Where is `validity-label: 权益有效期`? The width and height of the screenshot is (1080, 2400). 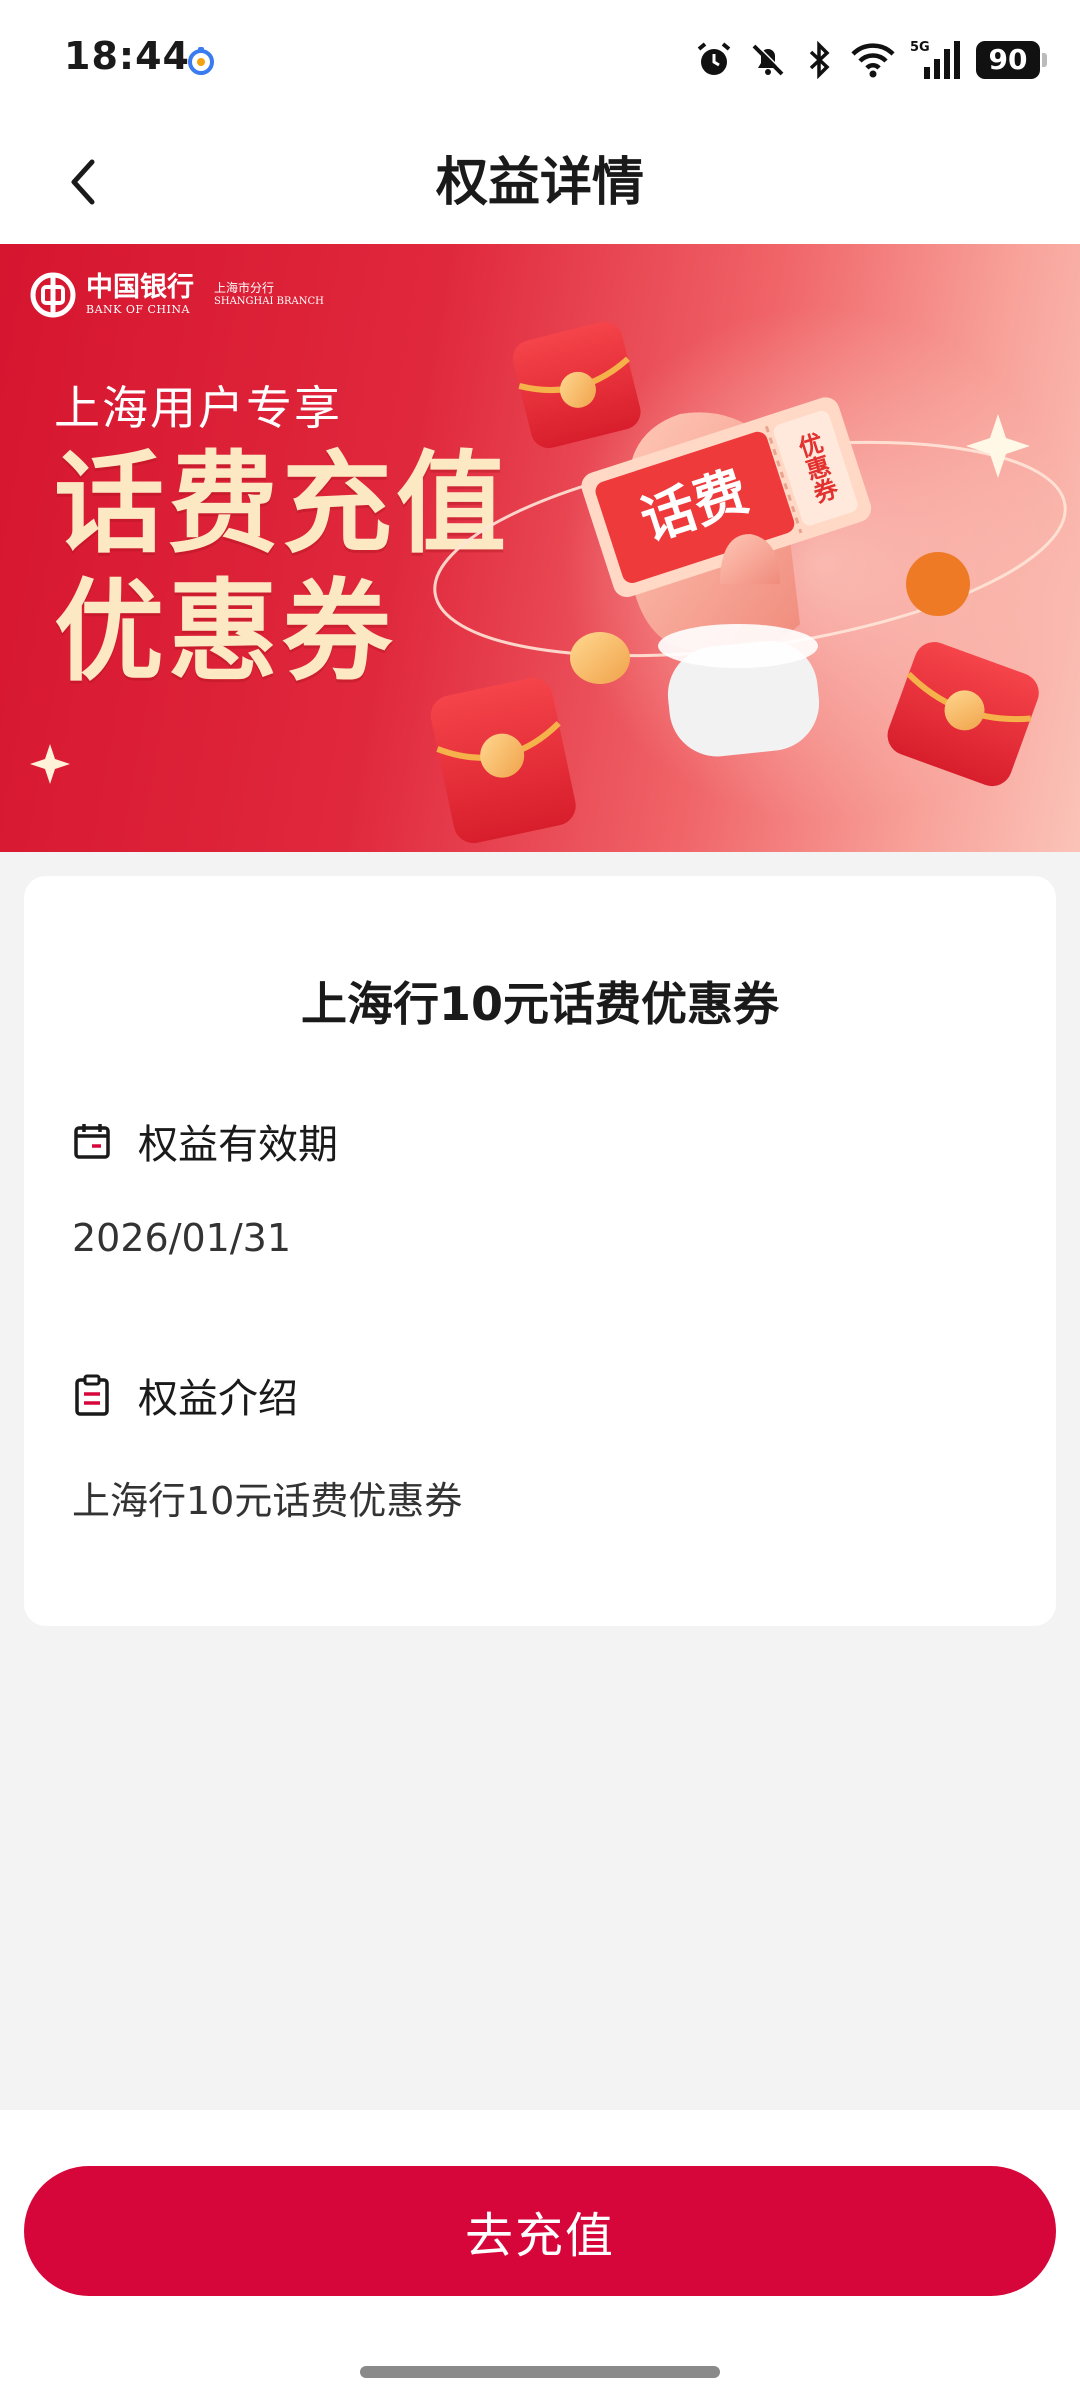
validity-label: 权益有效期 is located at coordinates (238, 1145).